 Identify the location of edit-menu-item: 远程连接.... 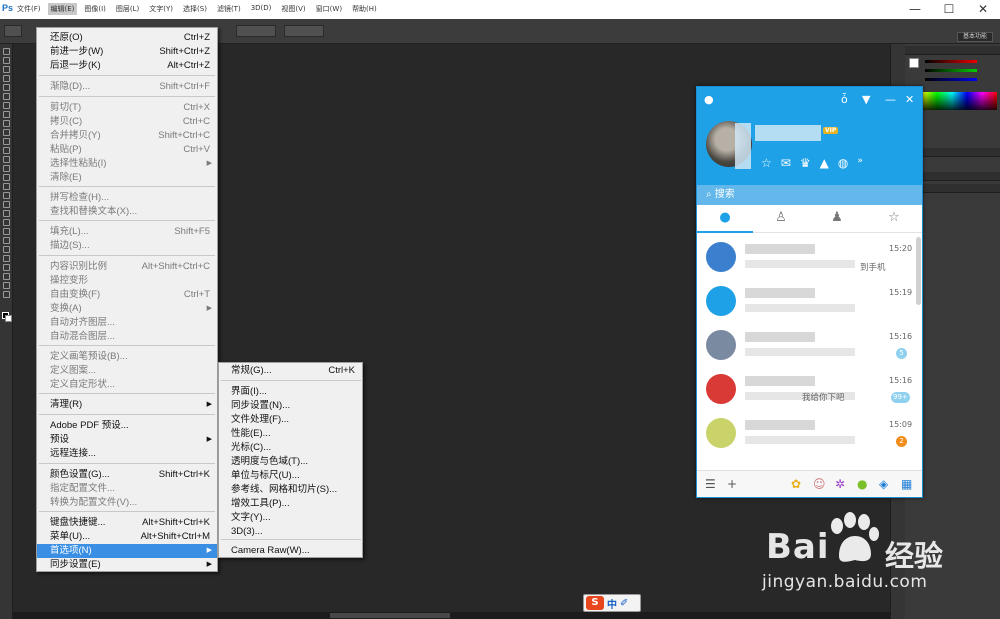
(127, 454).